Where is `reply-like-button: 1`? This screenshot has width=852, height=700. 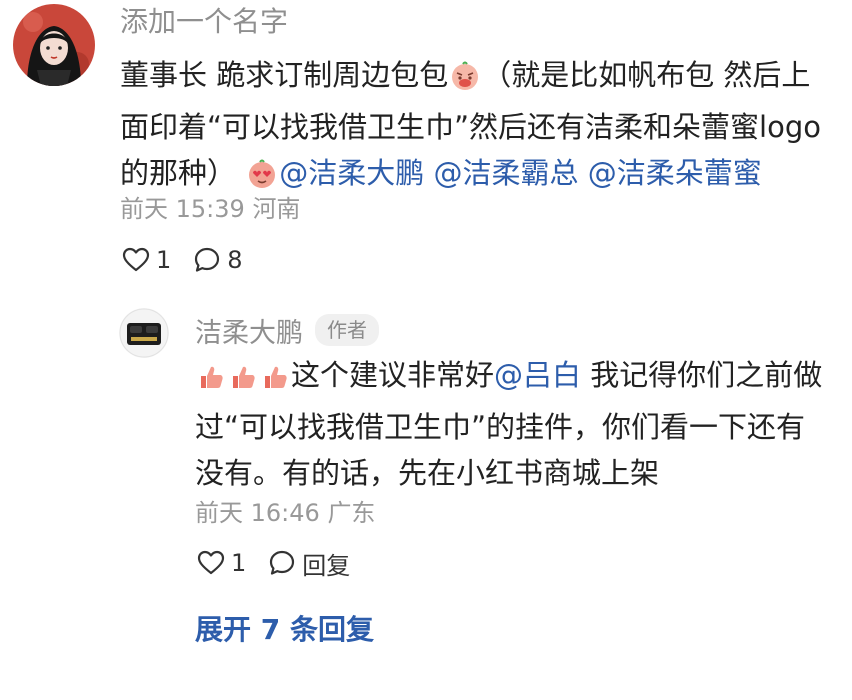
reply-like-button: 1 is located at coordinates (221, 563).